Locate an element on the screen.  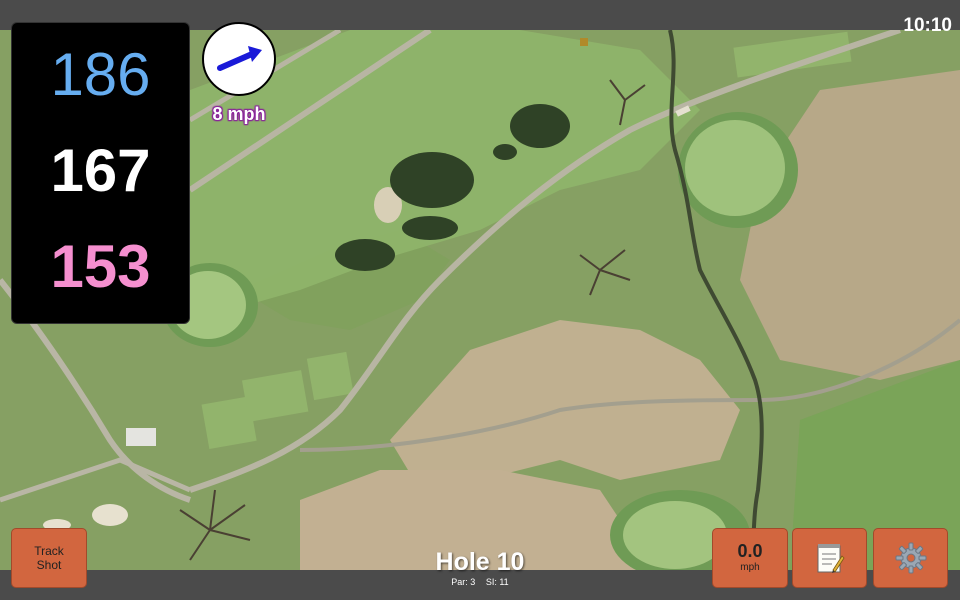
speed-button: 0.0 mph is located at coordinates (750, 558).